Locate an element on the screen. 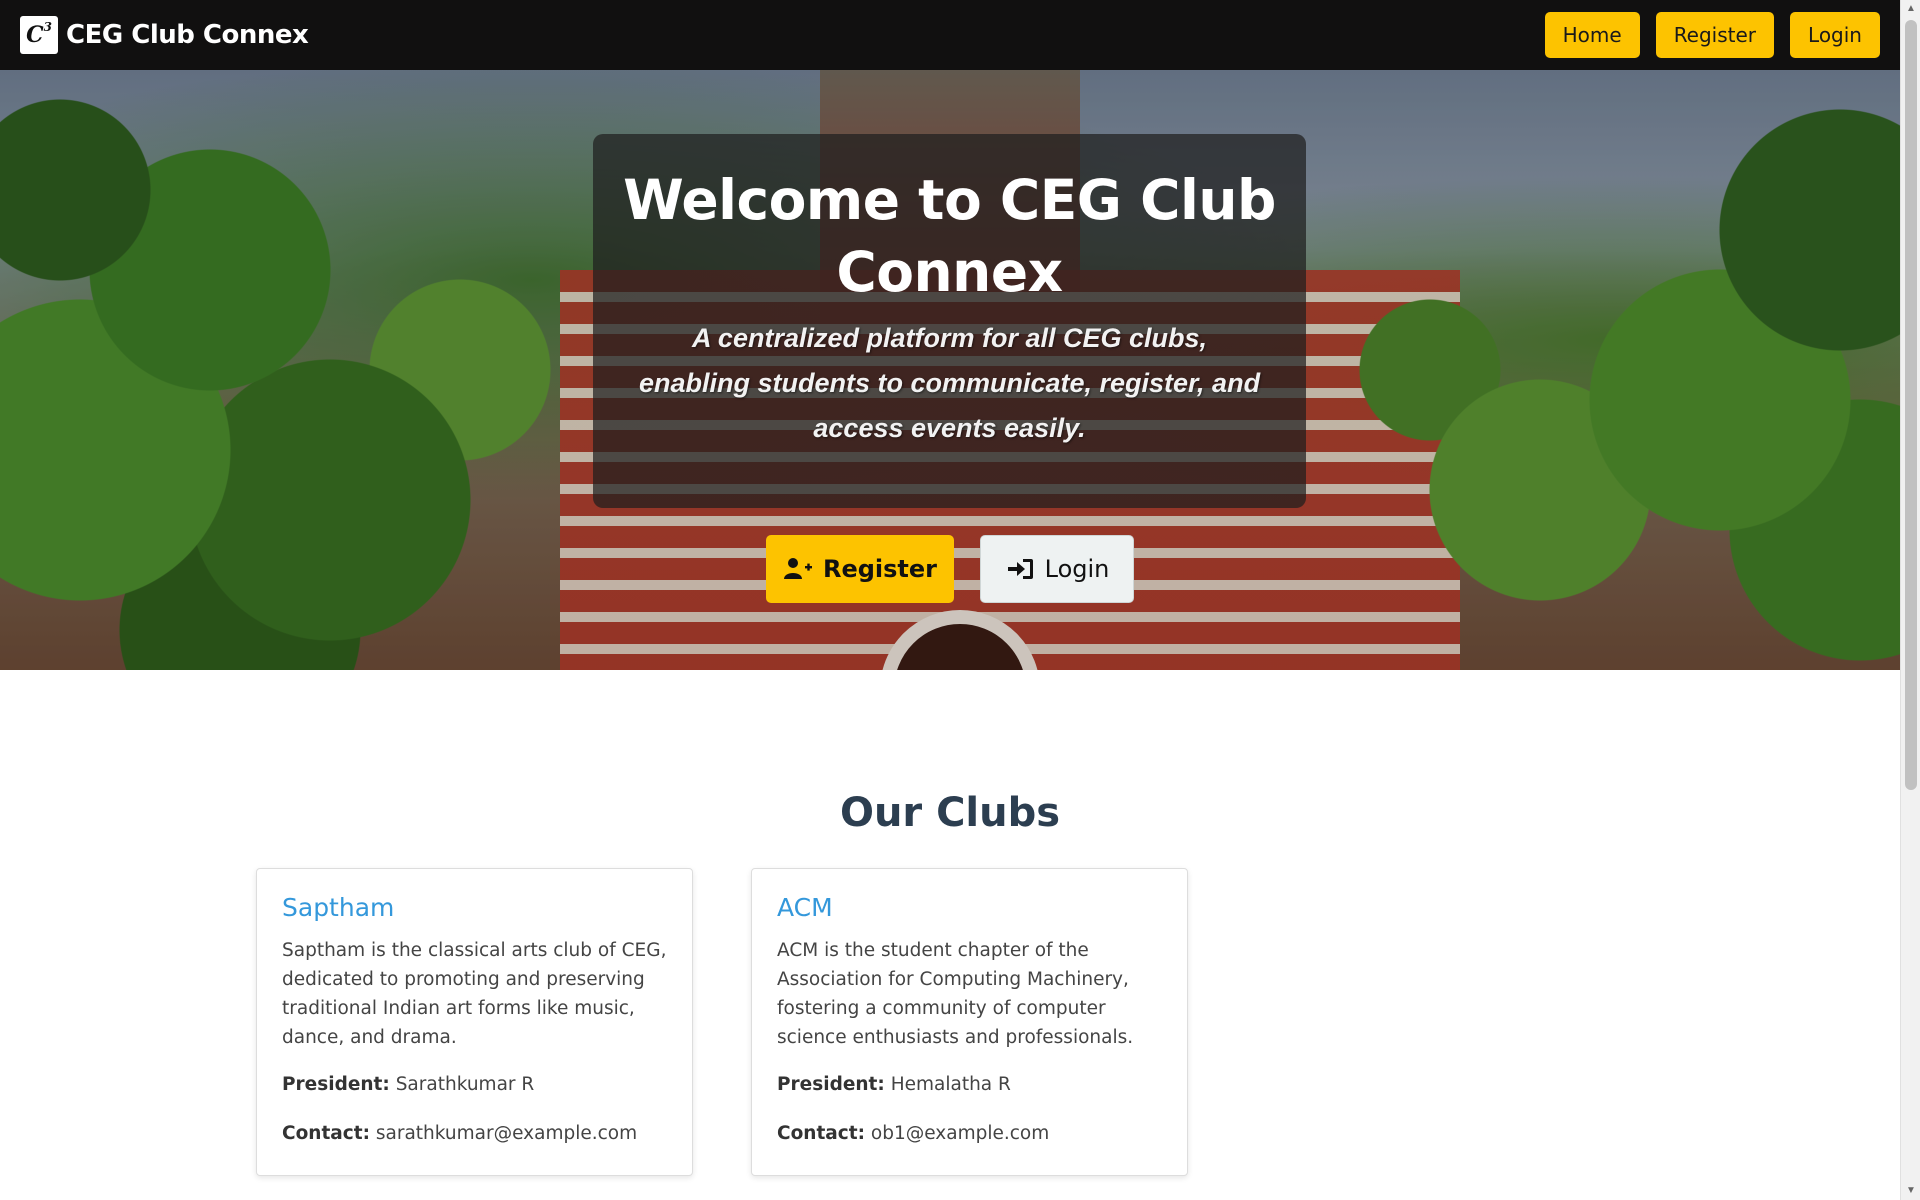 The width and height of the screenshot is (1920, 1200). brand-logo-letter: C is located at coordinates (35, 35).